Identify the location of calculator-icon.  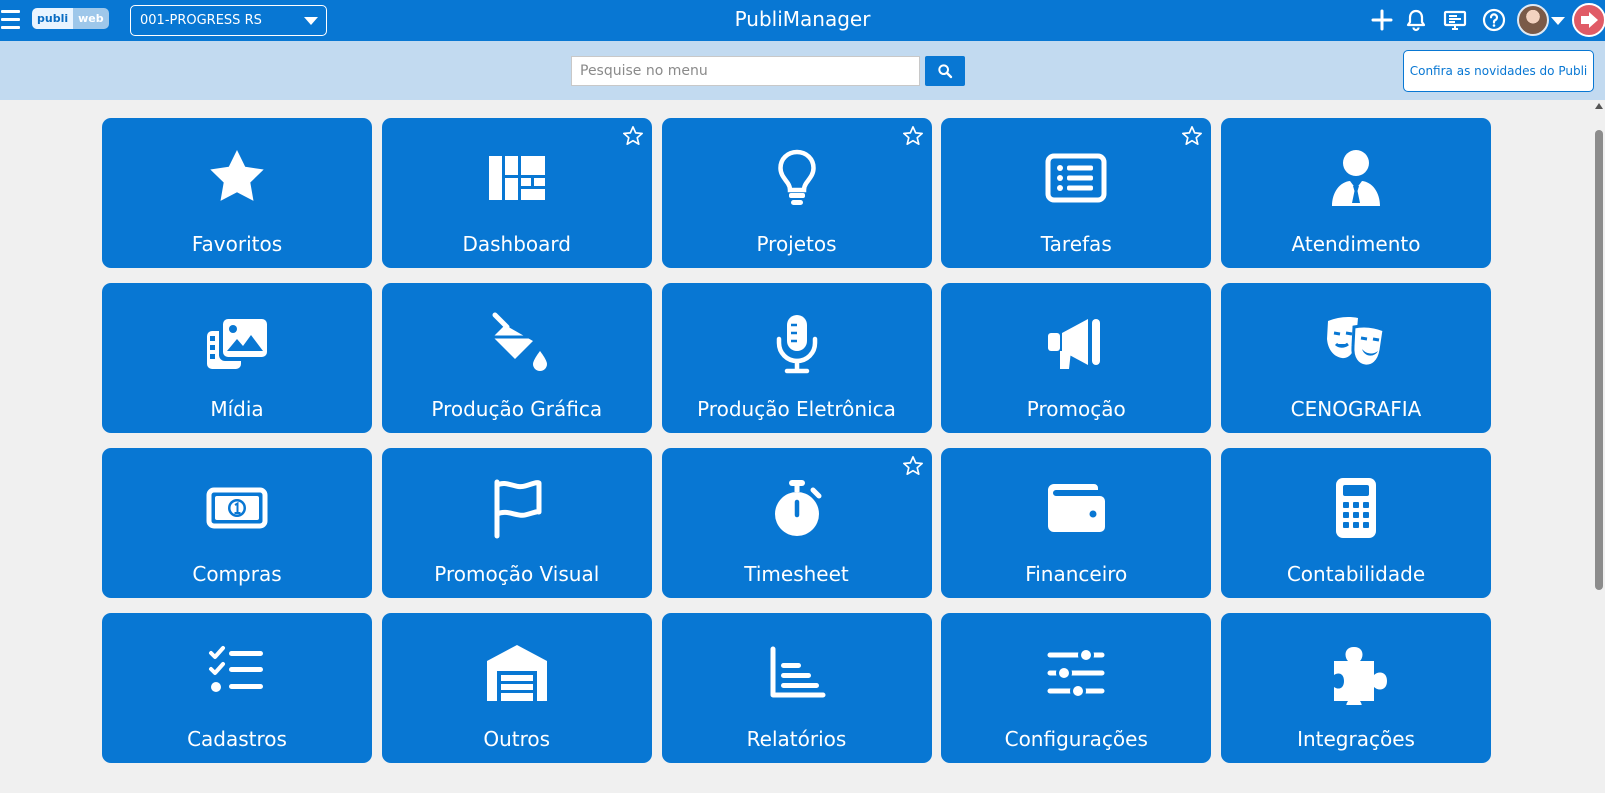
(1356, 508).